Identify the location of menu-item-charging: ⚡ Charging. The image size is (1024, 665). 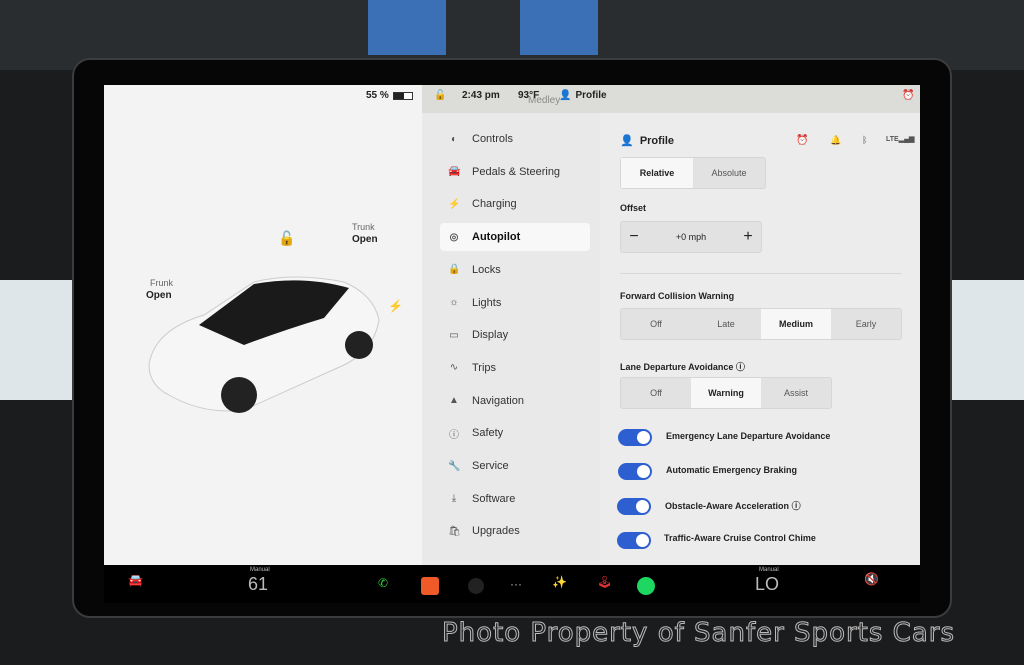
(515, 204).